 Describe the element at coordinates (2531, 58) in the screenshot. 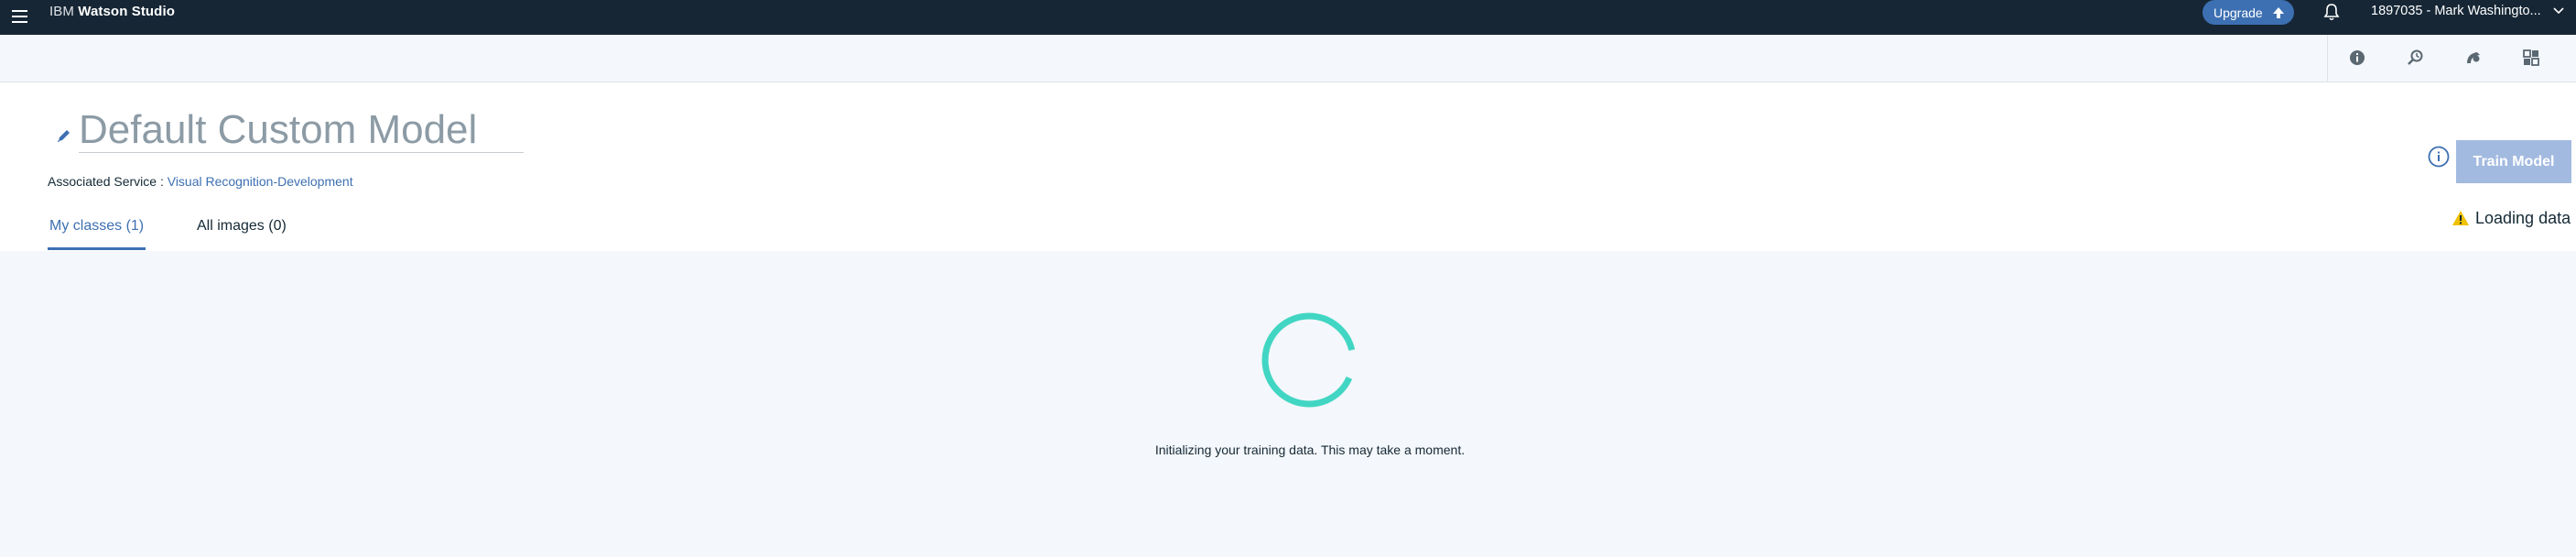

I see `dashboard-icon` at that location.